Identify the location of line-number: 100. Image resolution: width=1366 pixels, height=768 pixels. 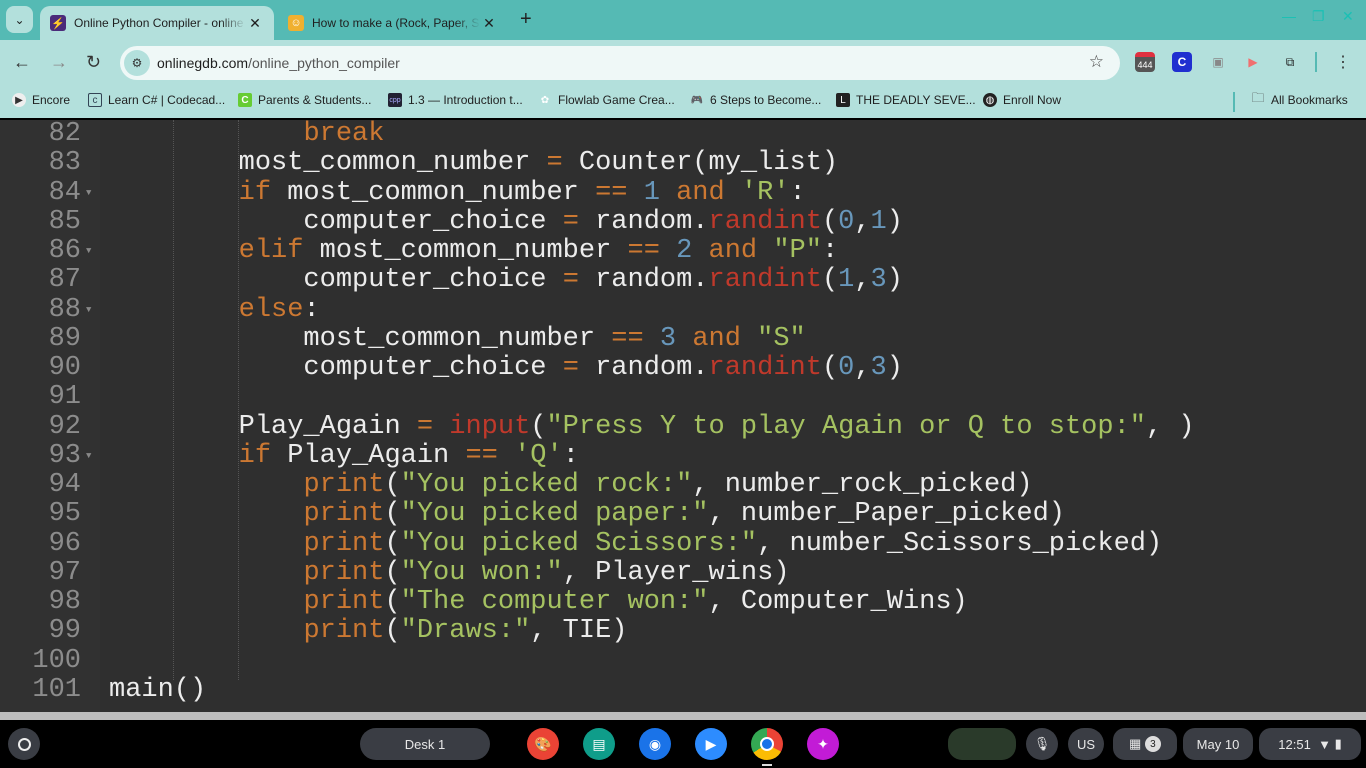
(56, 660).